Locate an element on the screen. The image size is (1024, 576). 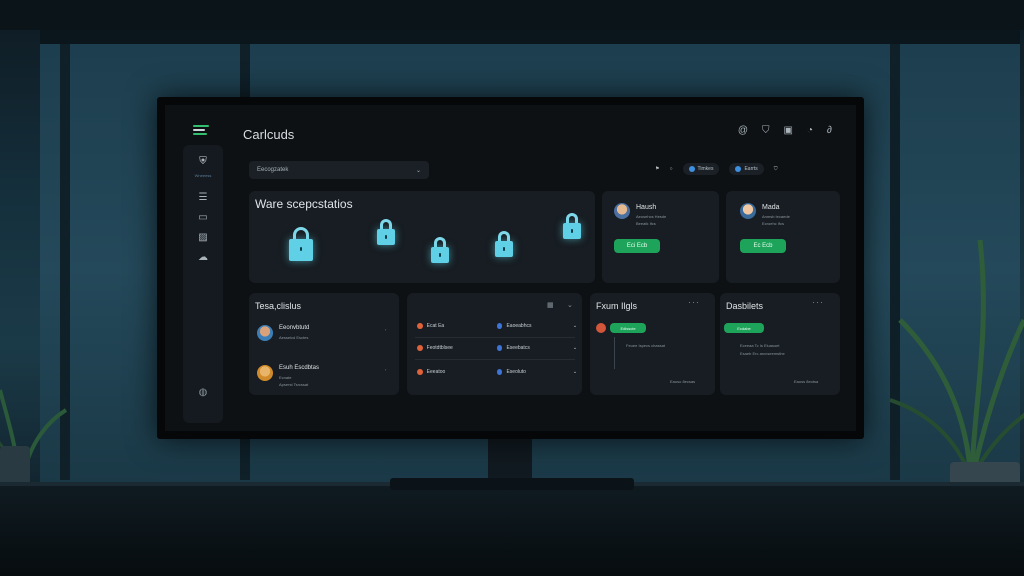
dashlet-footer: Eauss 8eotsa is located at coordinates (806, 381).